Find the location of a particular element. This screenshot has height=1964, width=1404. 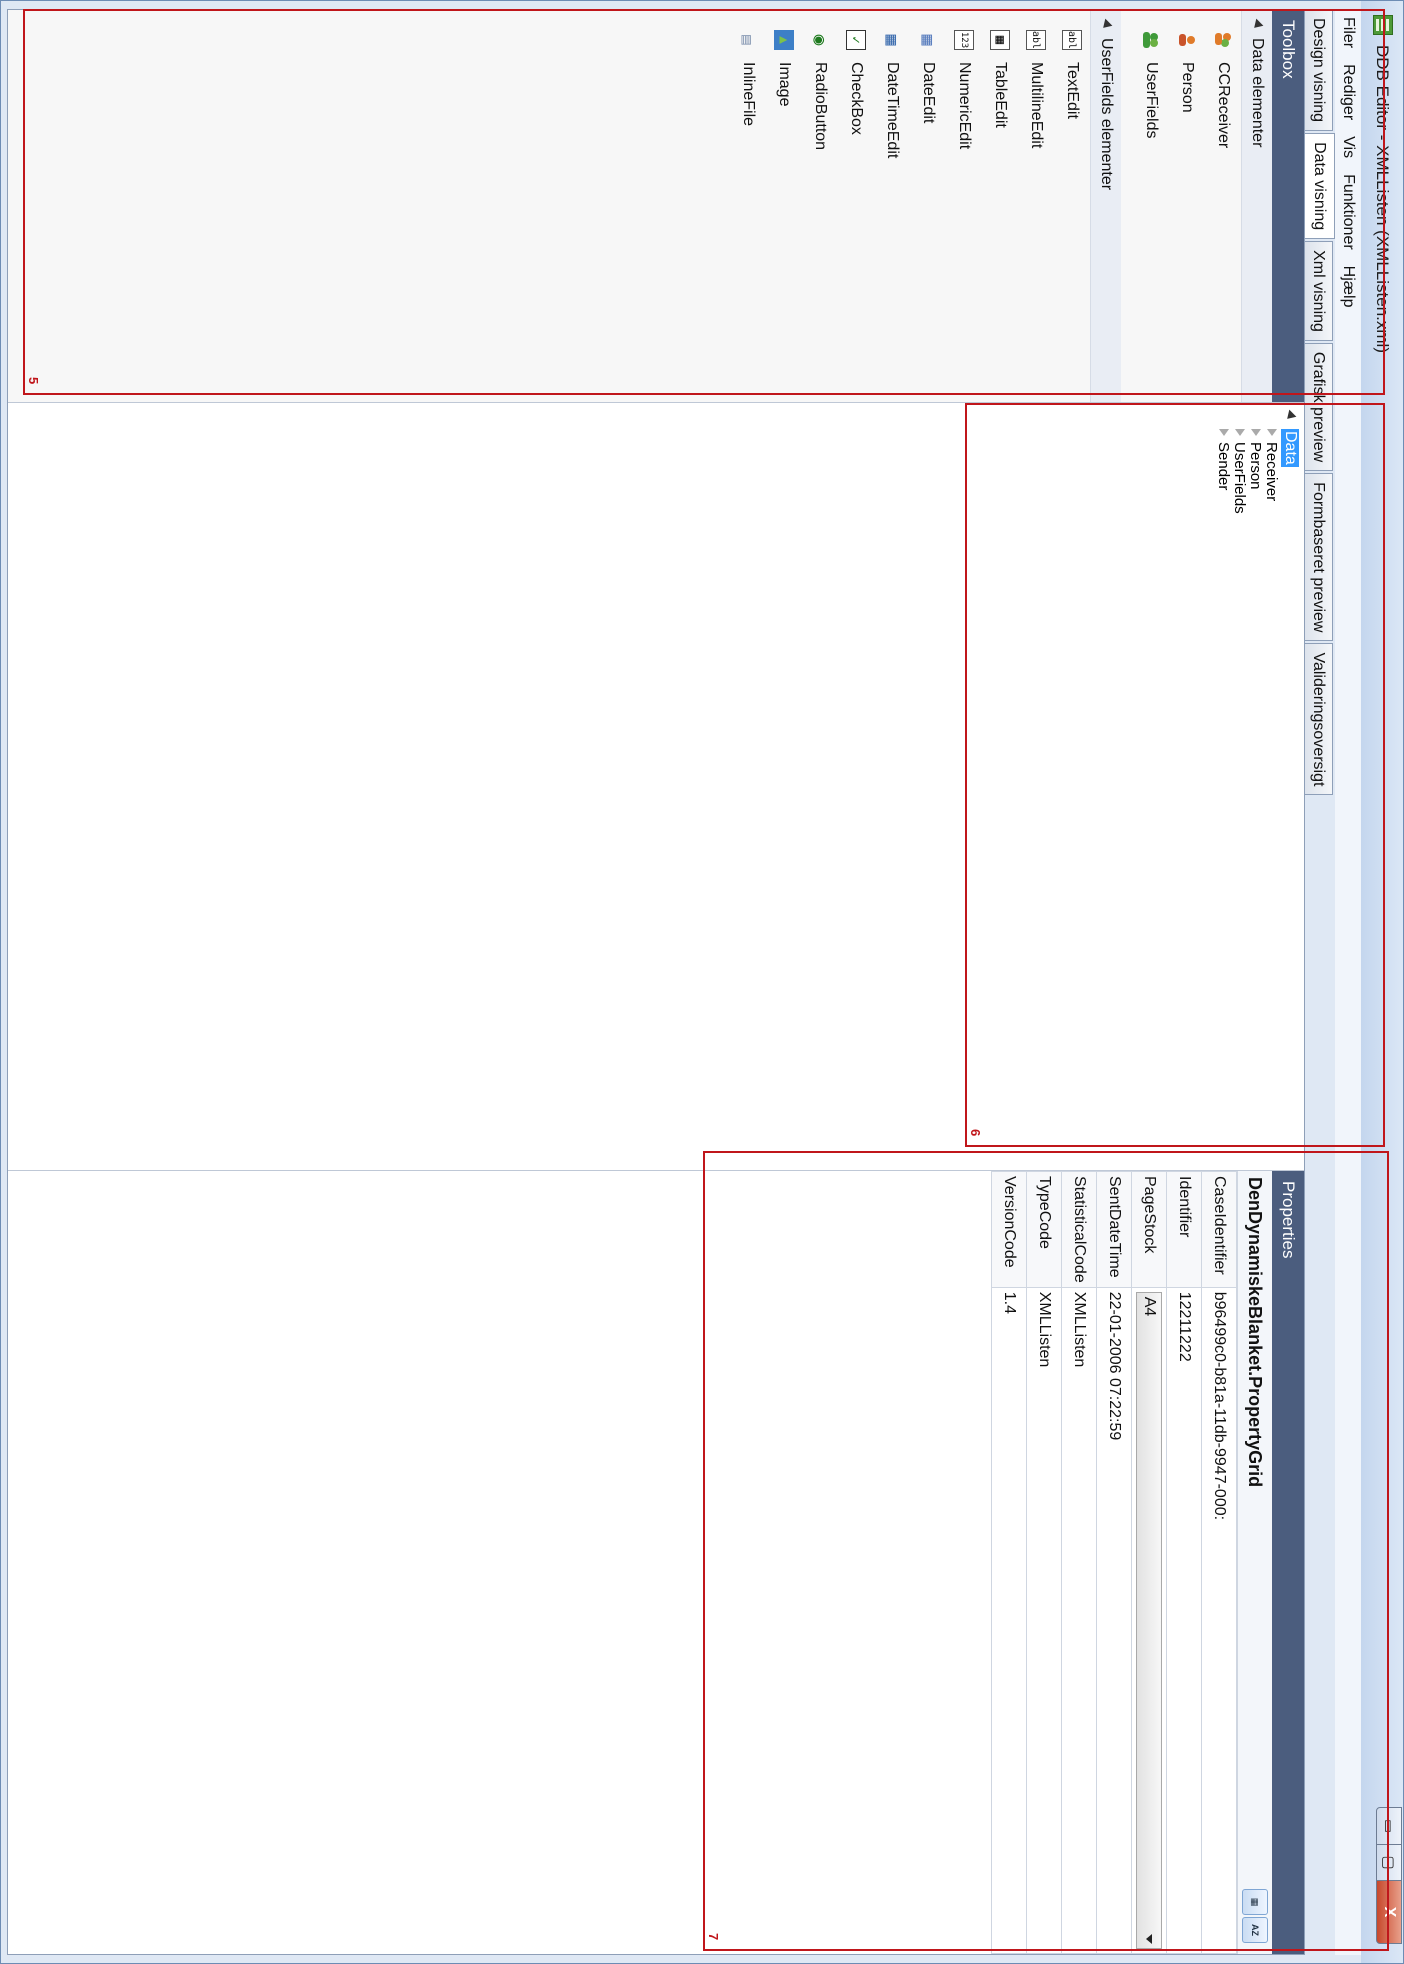

annotation-label-5: 5 is located at coordinates (33, 381).